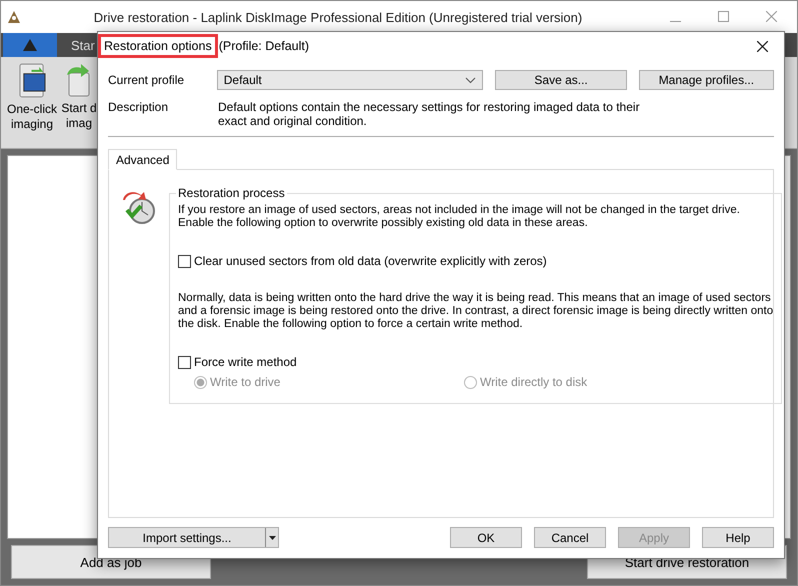  I want to click on dialog-button: OK, so click(486, 537).